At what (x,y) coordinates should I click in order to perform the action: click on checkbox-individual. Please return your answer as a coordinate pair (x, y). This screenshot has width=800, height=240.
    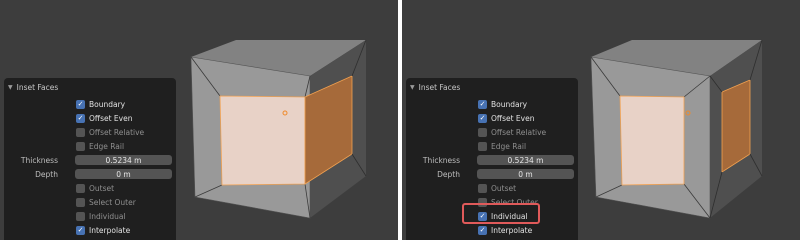
    Looking at the image, I should click on (80, 216).